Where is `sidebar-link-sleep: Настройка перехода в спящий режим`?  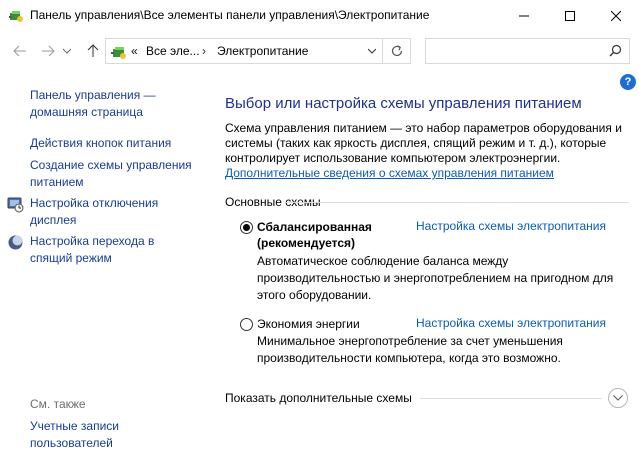 sidebar-link-sleep: Настройка перехода в спящий режим is located at coordinates (110, 250).